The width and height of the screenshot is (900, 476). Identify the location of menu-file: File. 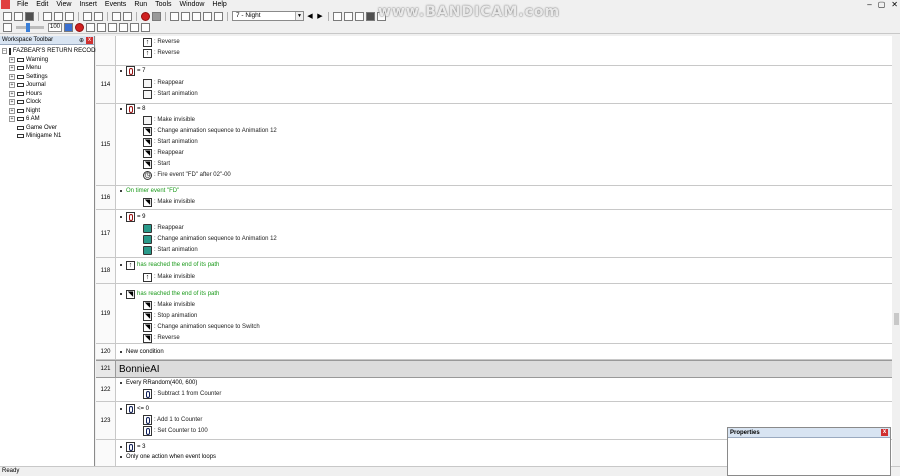
(22, 4).